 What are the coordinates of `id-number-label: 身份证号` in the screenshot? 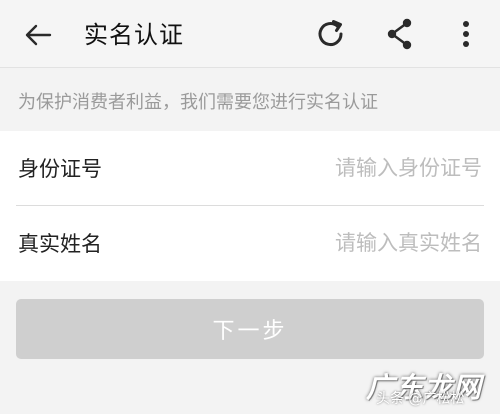 It's located at (60, 169).